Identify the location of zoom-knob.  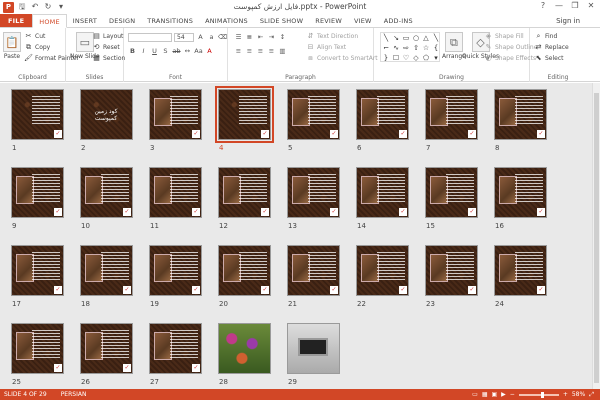
(542, 394).